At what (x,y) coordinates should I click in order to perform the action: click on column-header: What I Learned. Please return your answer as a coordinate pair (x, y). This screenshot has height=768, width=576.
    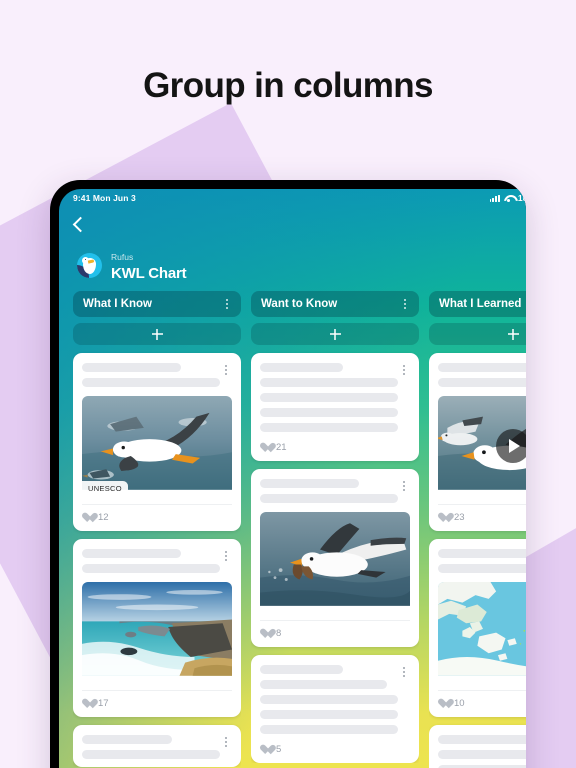
    Looking at the image, I should click on (477, 304).